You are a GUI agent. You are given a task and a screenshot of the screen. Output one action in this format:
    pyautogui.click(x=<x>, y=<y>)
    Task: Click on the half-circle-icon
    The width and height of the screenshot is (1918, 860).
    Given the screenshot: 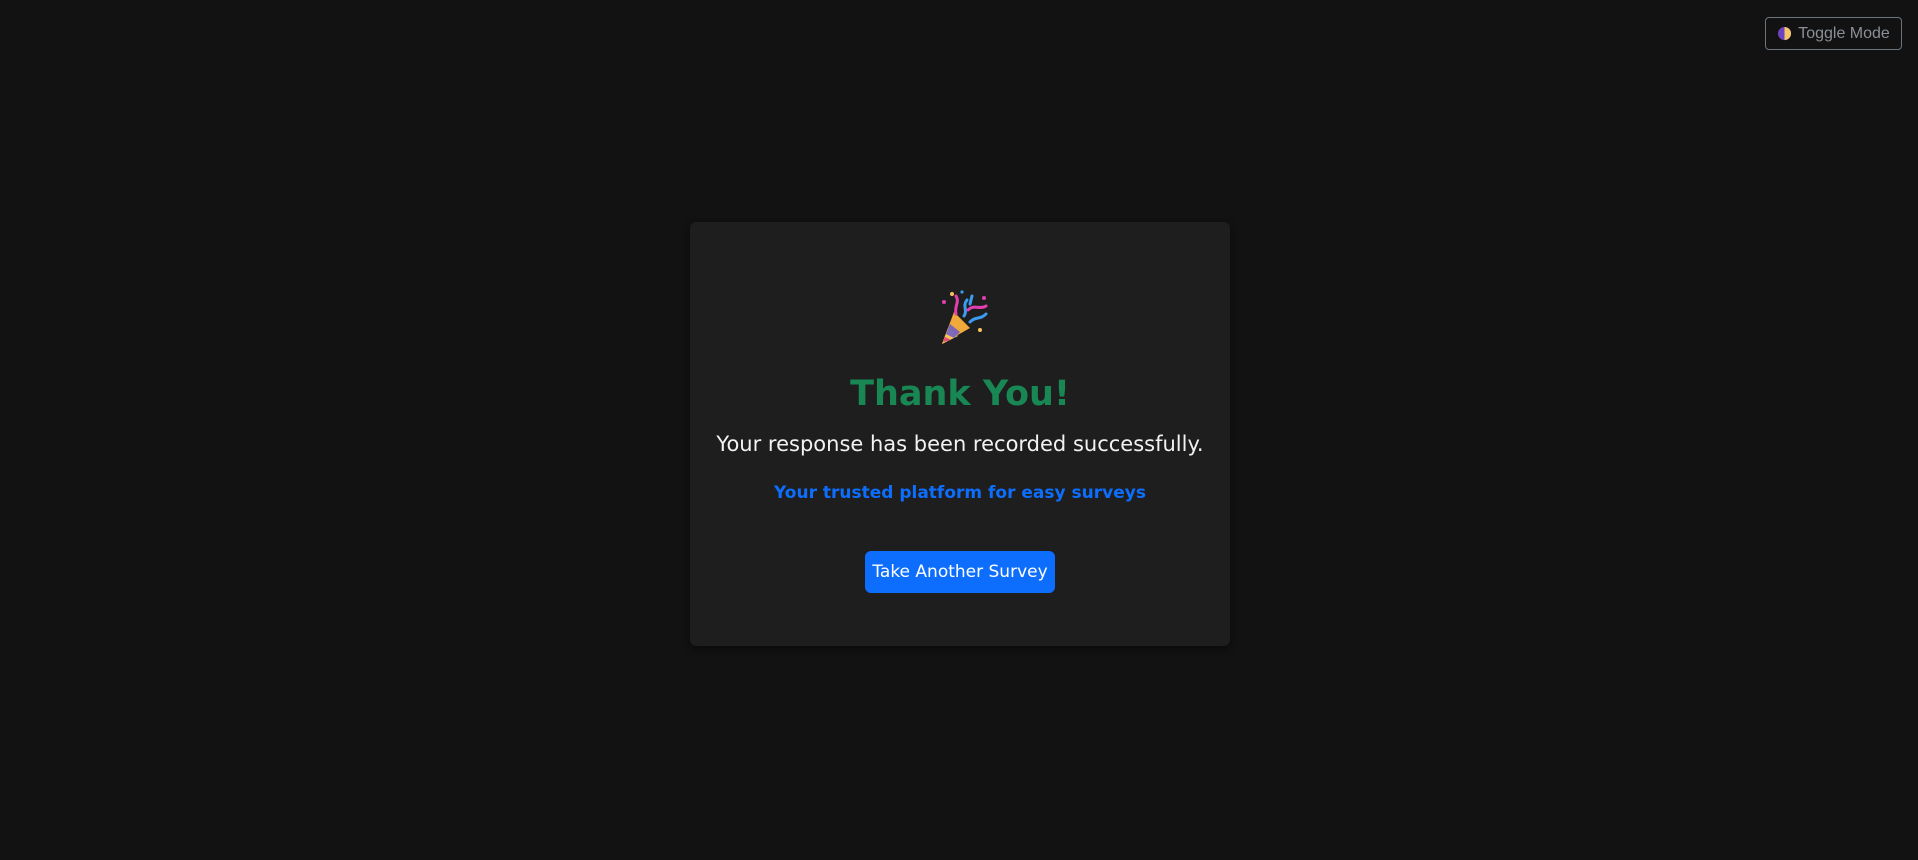 What is the action you would take?
    pyautogui.click(x=1784, y=33)
    